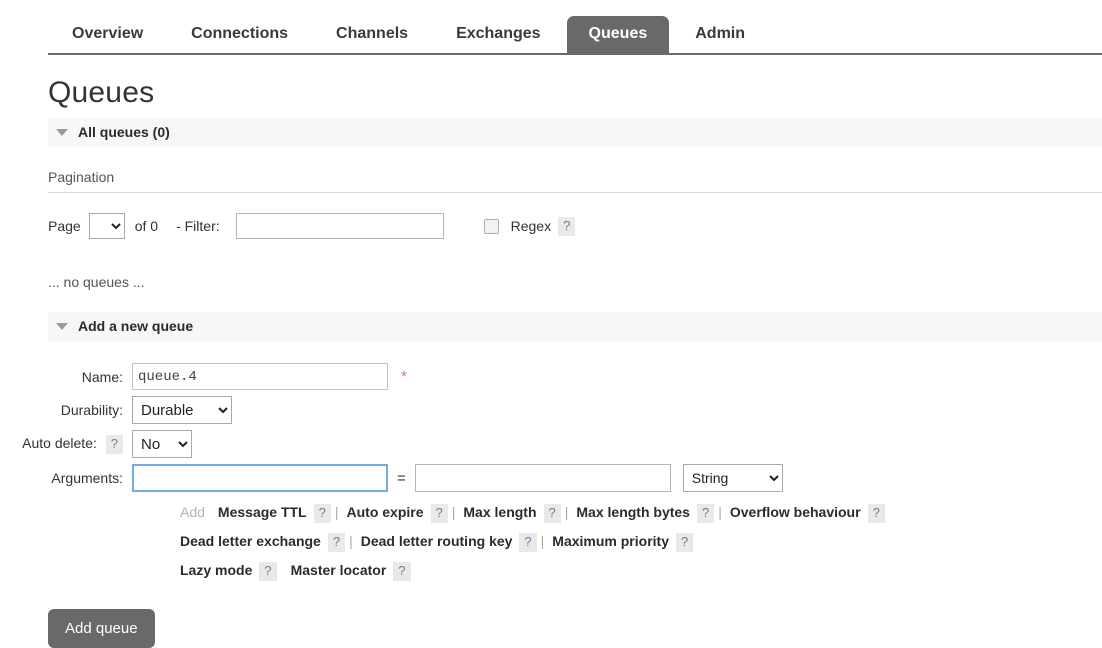 The height and width of the screenshot is (648, 1102). What do you see at coordinates (439, 513) in the screenshot?
I see `preset-auto-expire-help-icon: ?` at bounding box center [439, 513].